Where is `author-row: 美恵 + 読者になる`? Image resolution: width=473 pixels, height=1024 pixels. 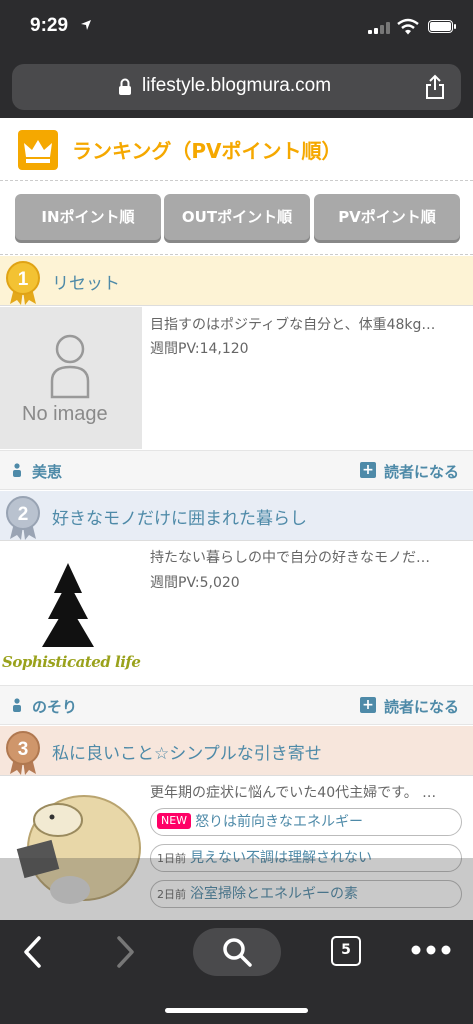 author-row: 美恵 + 読者になる is located at coordinates (236, 470).